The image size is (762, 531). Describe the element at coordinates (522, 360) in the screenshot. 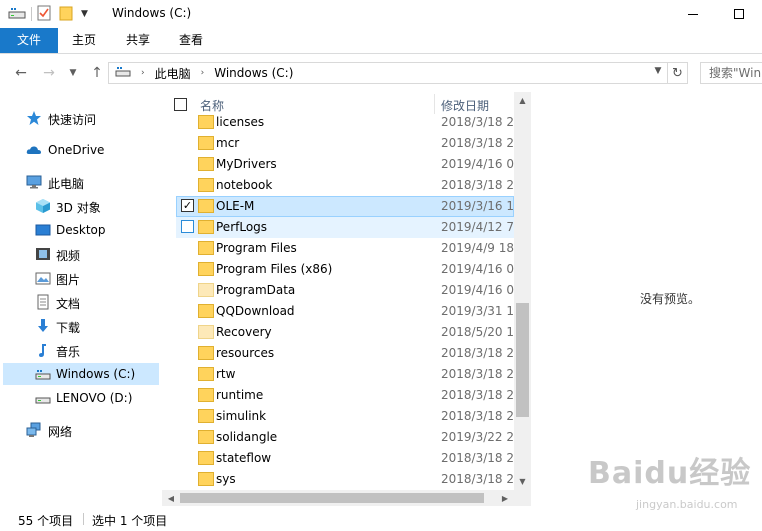

I see `vertical-scroll-thumb` at that location.